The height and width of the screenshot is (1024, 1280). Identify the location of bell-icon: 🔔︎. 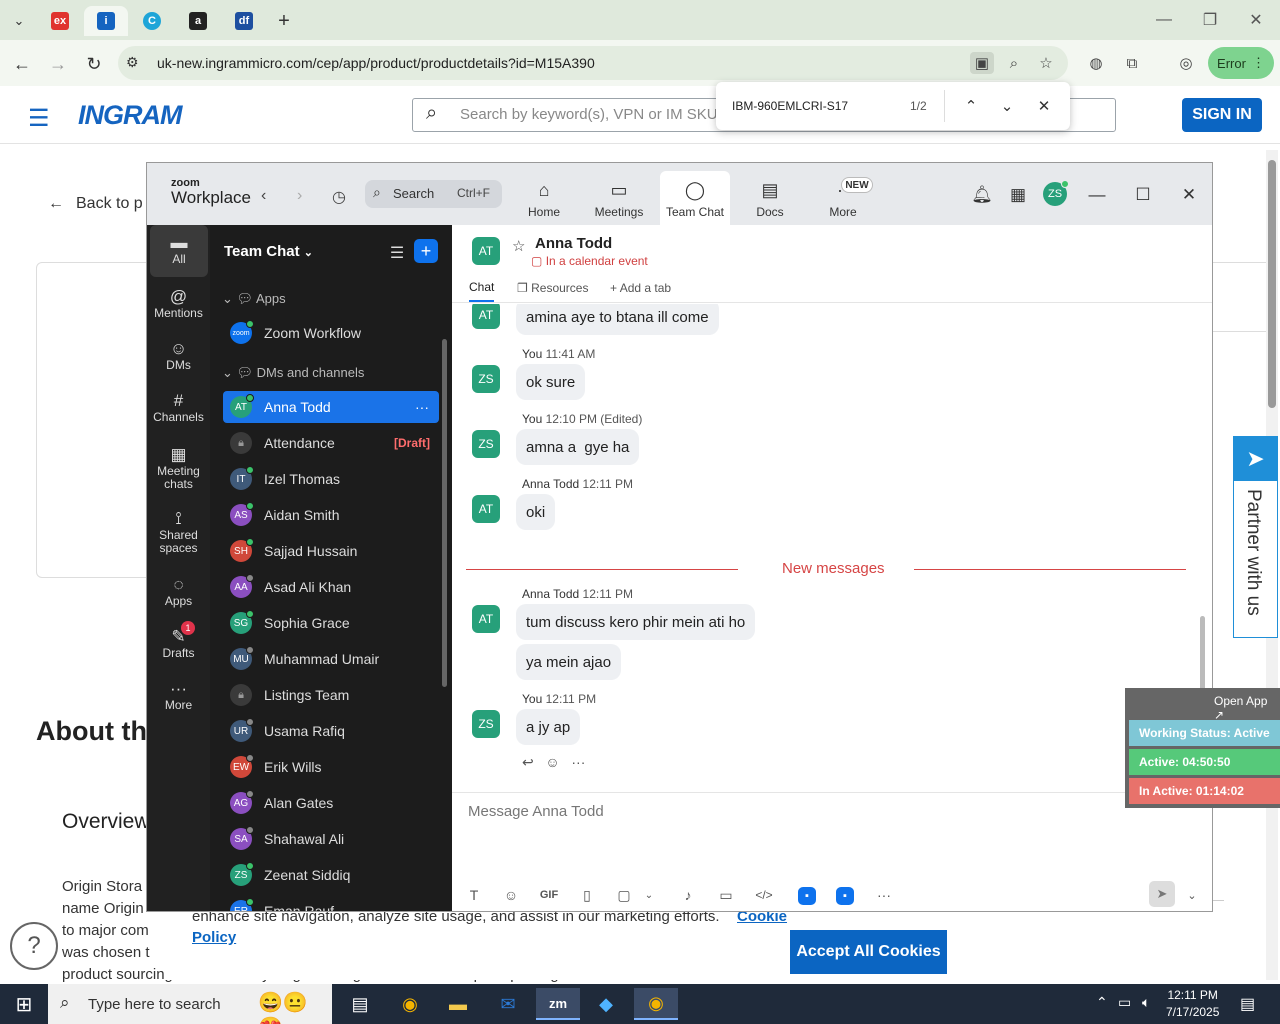
(982, 195).